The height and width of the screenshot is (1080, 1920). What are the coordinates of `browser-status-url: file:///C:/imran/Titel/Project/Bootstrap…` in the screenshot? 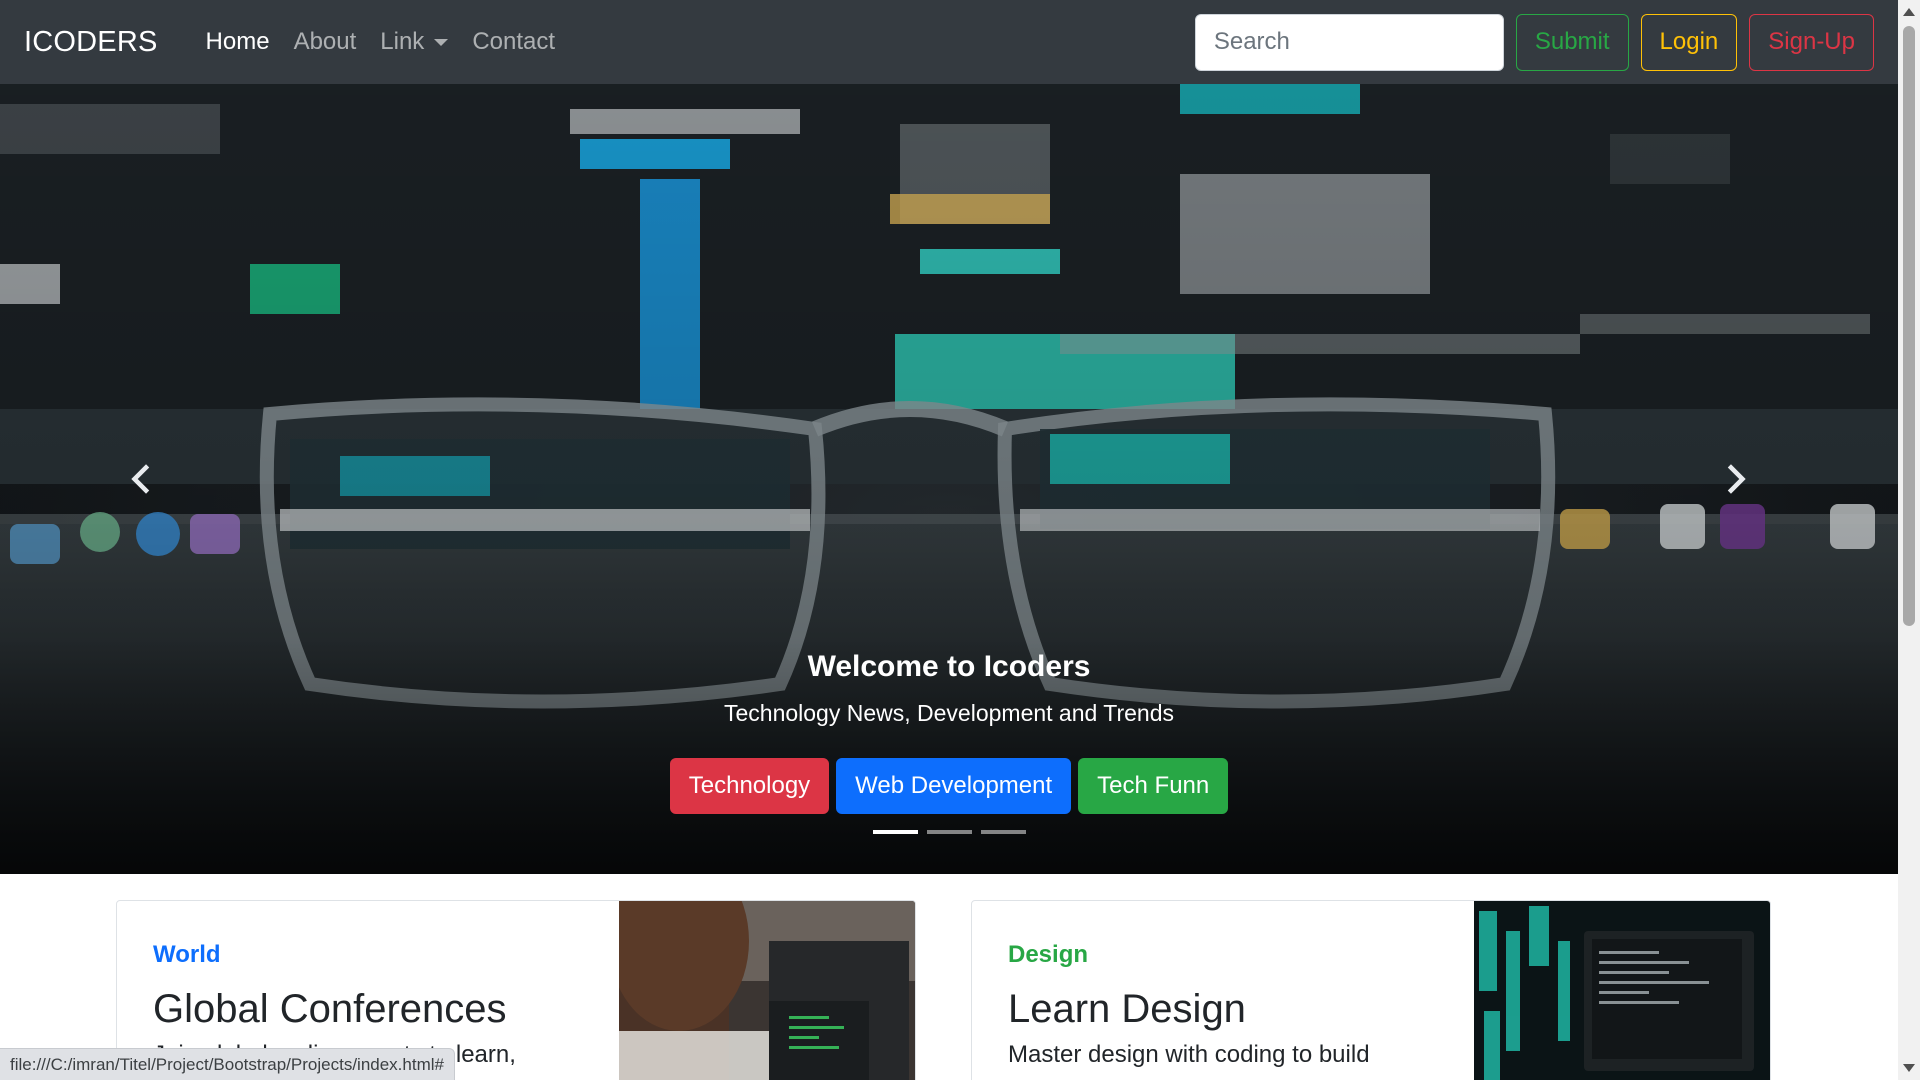 It's located at (227, 1064).